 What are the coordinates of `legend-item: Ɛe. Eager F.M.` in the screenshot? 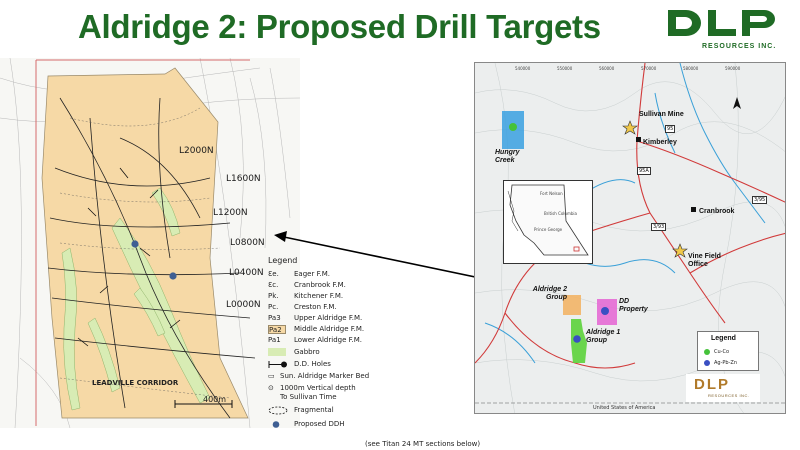 It's located at (334, 275).